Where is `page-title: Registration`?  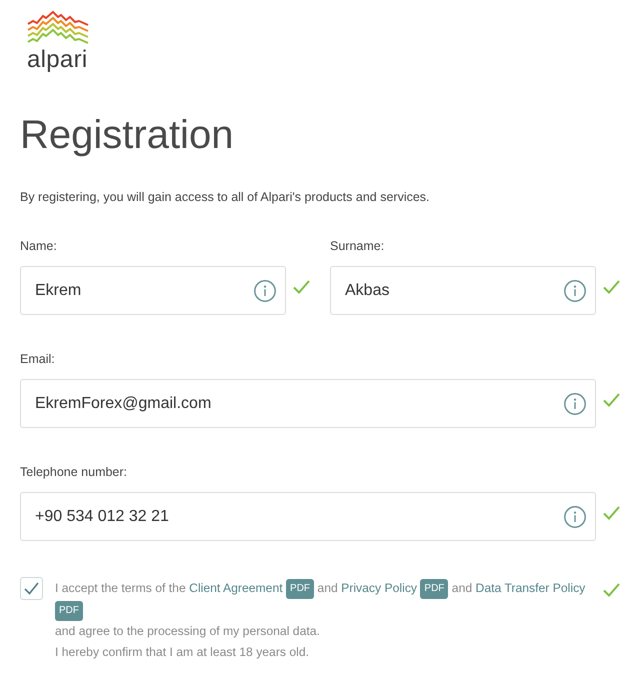 page-title: Registration is located at coordinates (127, 135).